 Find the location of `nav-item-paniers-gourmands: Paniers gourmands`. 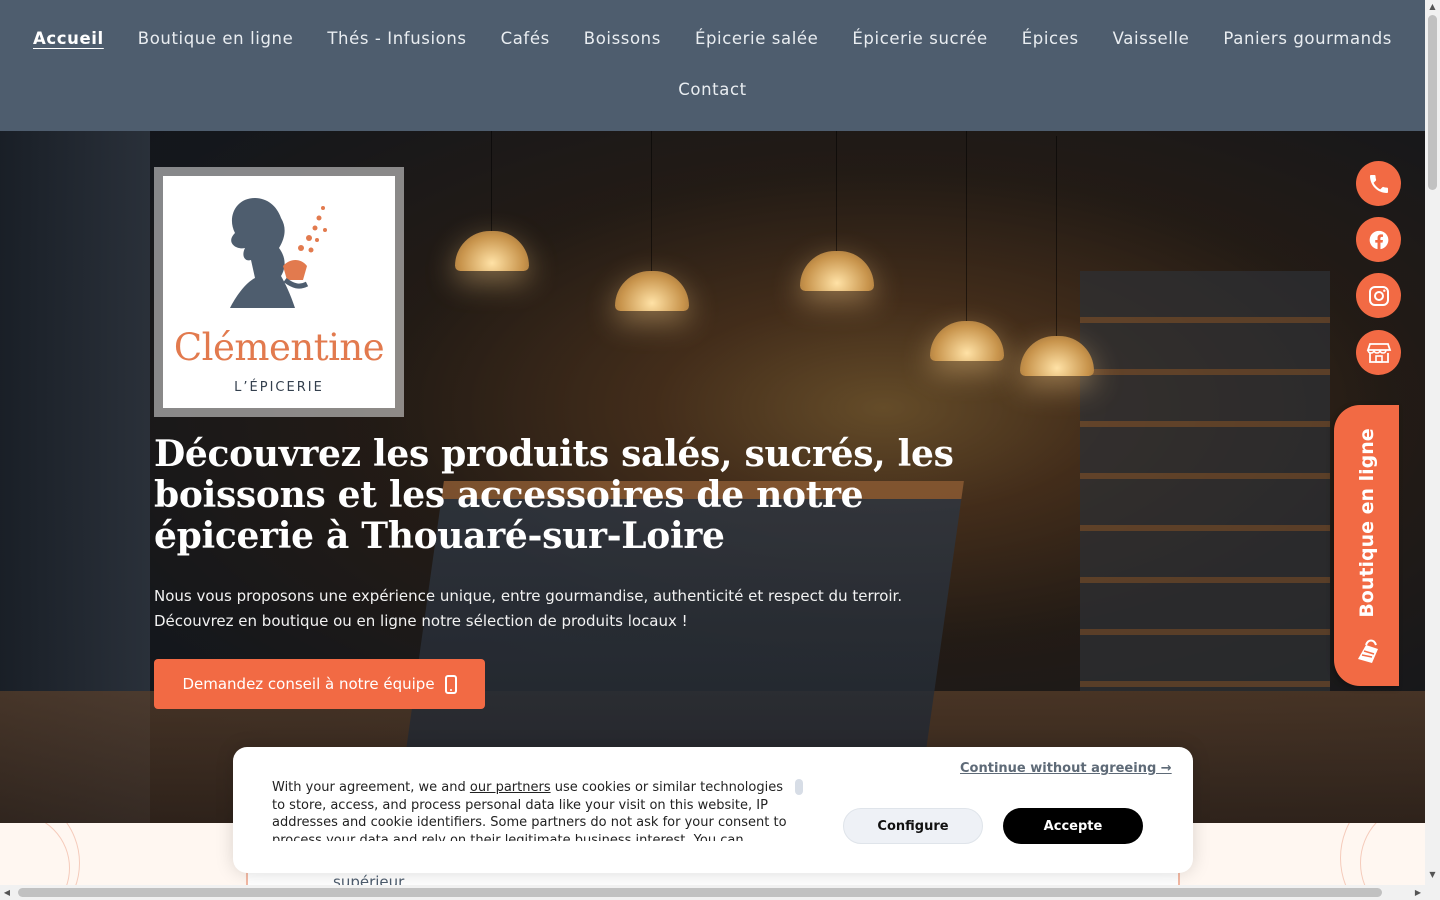

nav-item-paniers-gourmands: Paniers gourmands is located at coordinates (1307, 39).